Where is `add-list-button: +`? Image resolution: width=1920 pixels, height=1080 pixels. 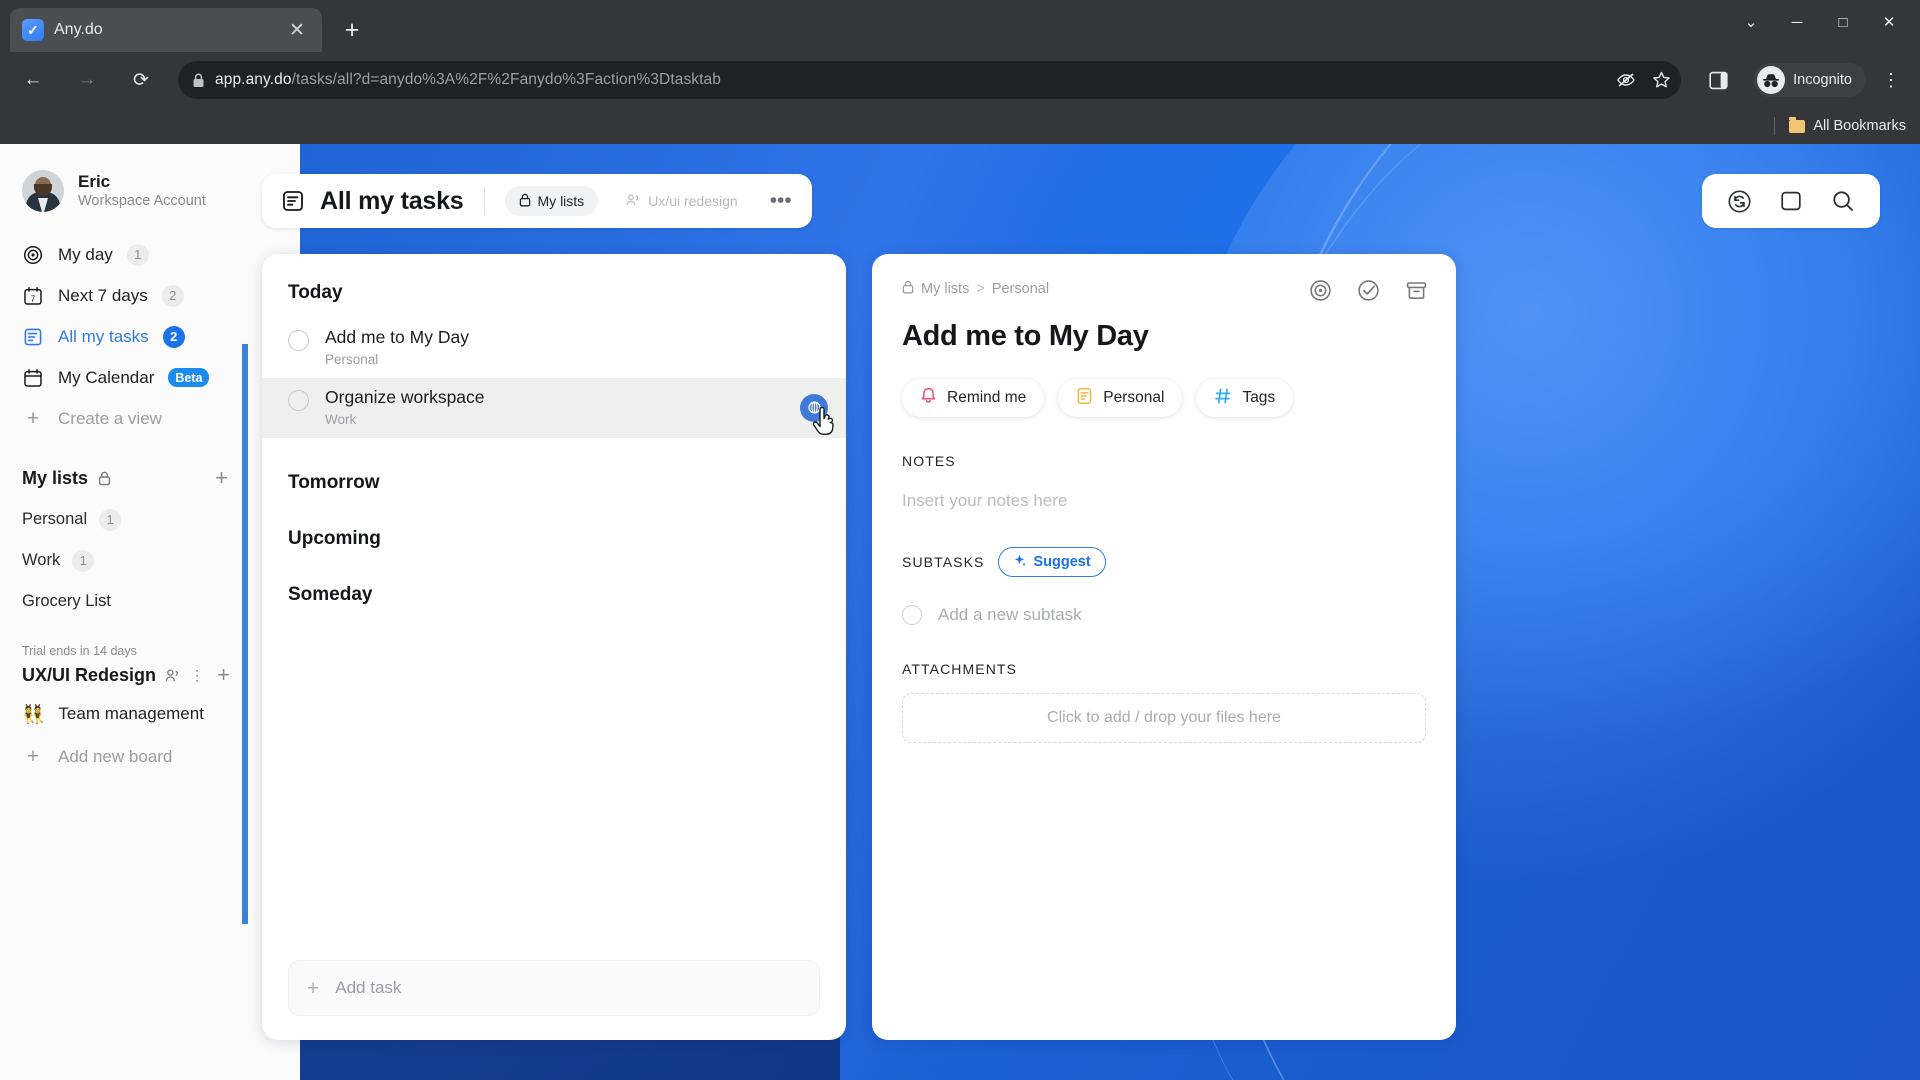 add-list-button: + is located at coordinates (221, 478).